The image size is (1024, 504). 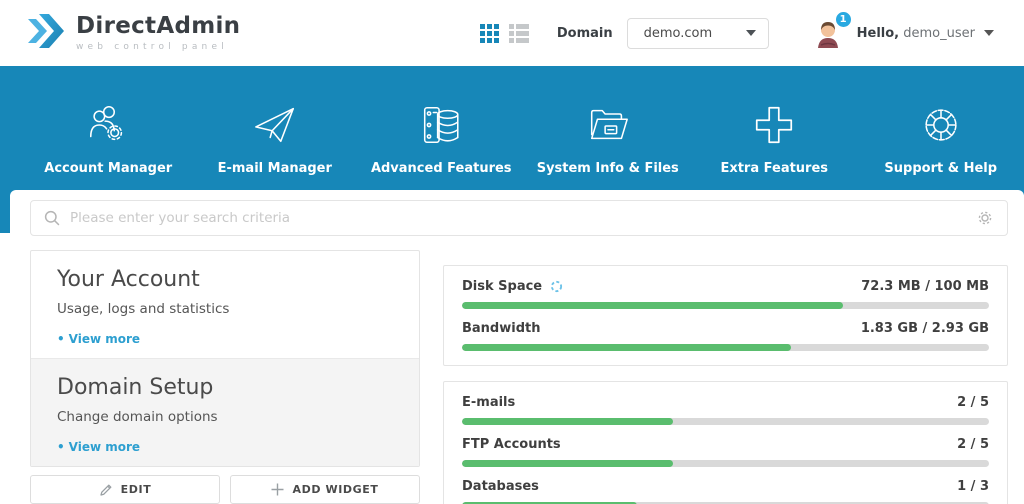 What do you see at coordinates (985, 218) in the screenshot?
I see `search-settings-gear-icon` at bounding box center [985, 218].